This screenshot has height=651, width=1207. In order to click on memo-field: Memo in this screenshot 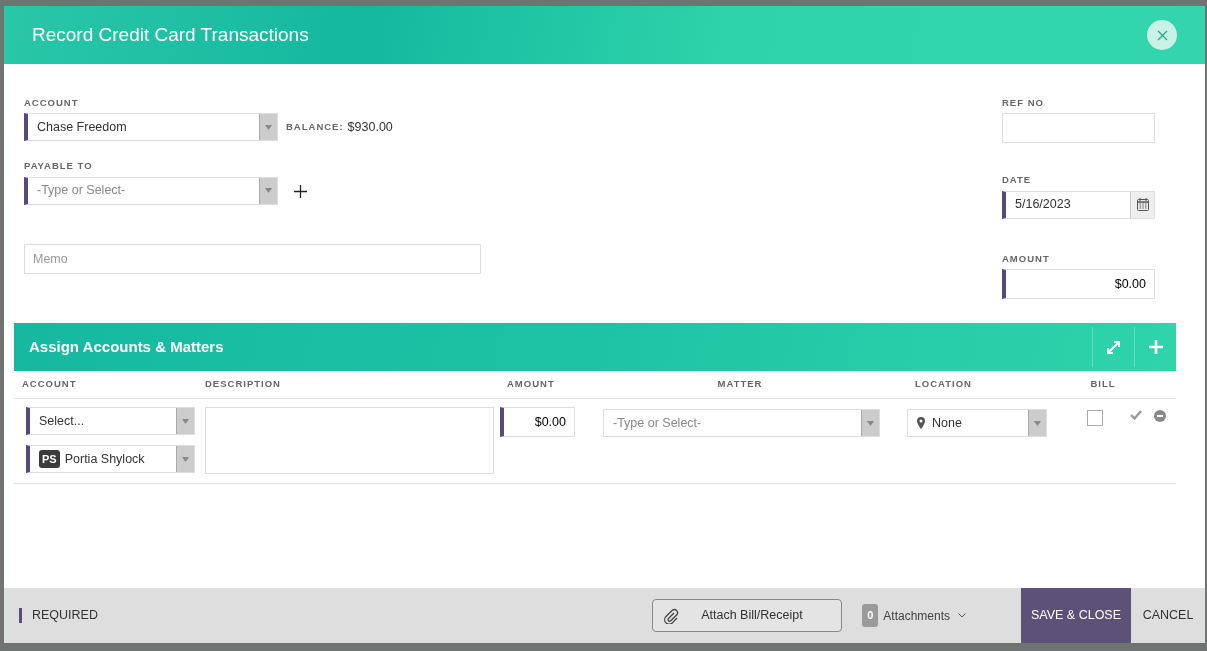, I will do `click(252, 258)`.